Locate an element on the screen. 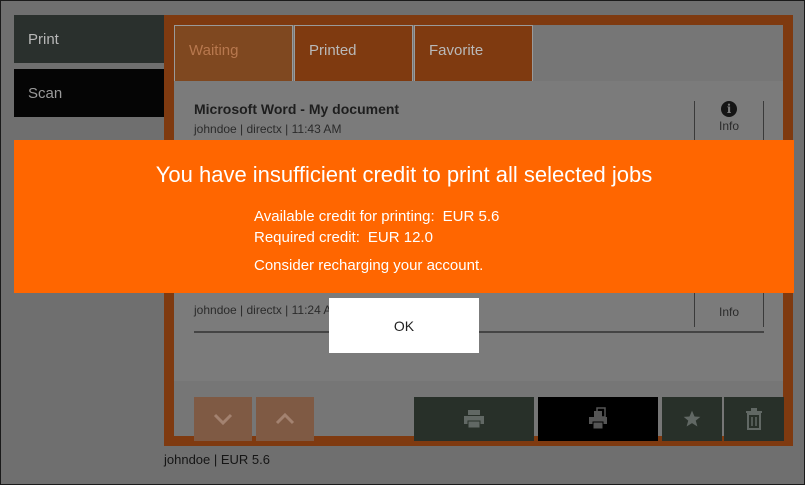 This screenshot has width=805, height=485. tab-favorite: Favorite is located at coordinates (473, 53).